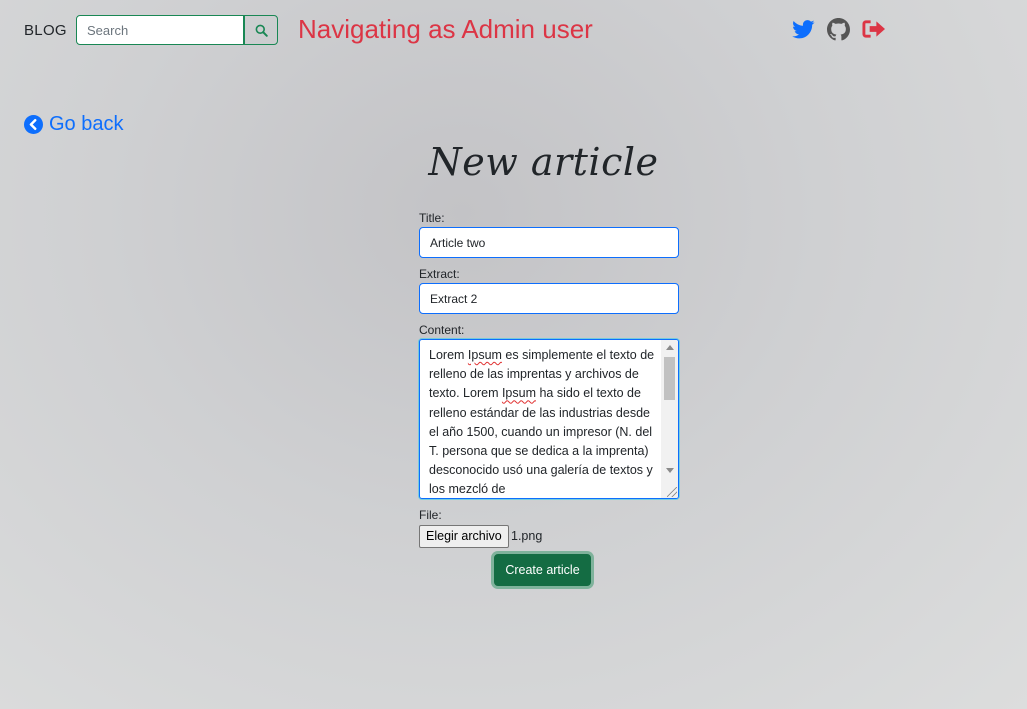 The height and width of the screenshot is (709, 1027). What do you see at coordinates (160, 30) in the screenshot?
I see `search-input` at bounding box center [160, 30].